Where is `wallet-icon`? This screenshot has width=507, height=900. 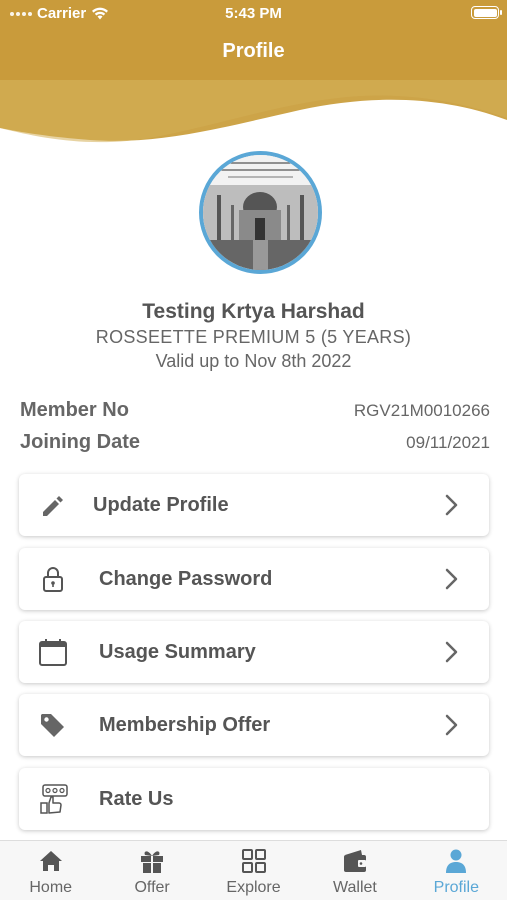
wallet-icon is located at coordinates (354, 861).